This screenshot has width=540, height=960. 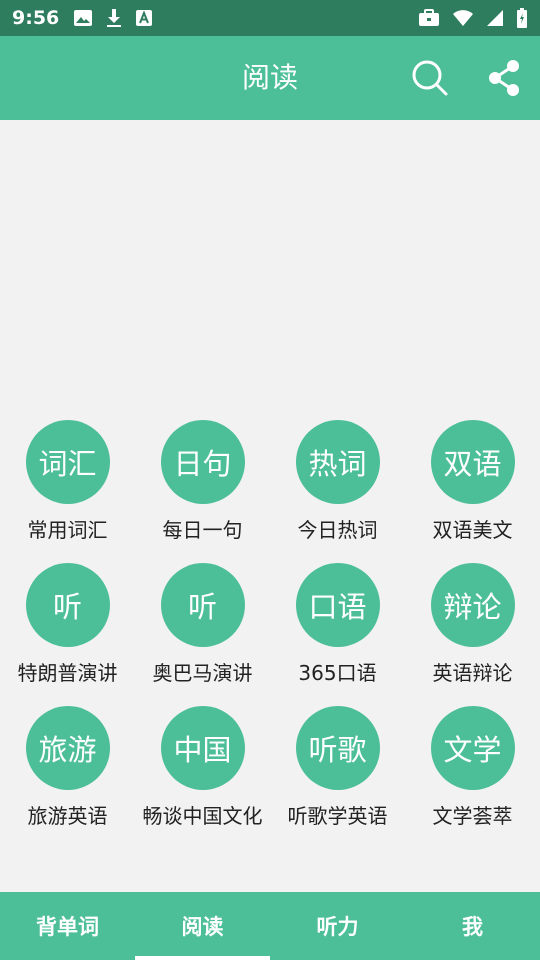 I want to click on grid-item-trump-speeches: 听 特朗普演讲, so click(x=67, y=632).